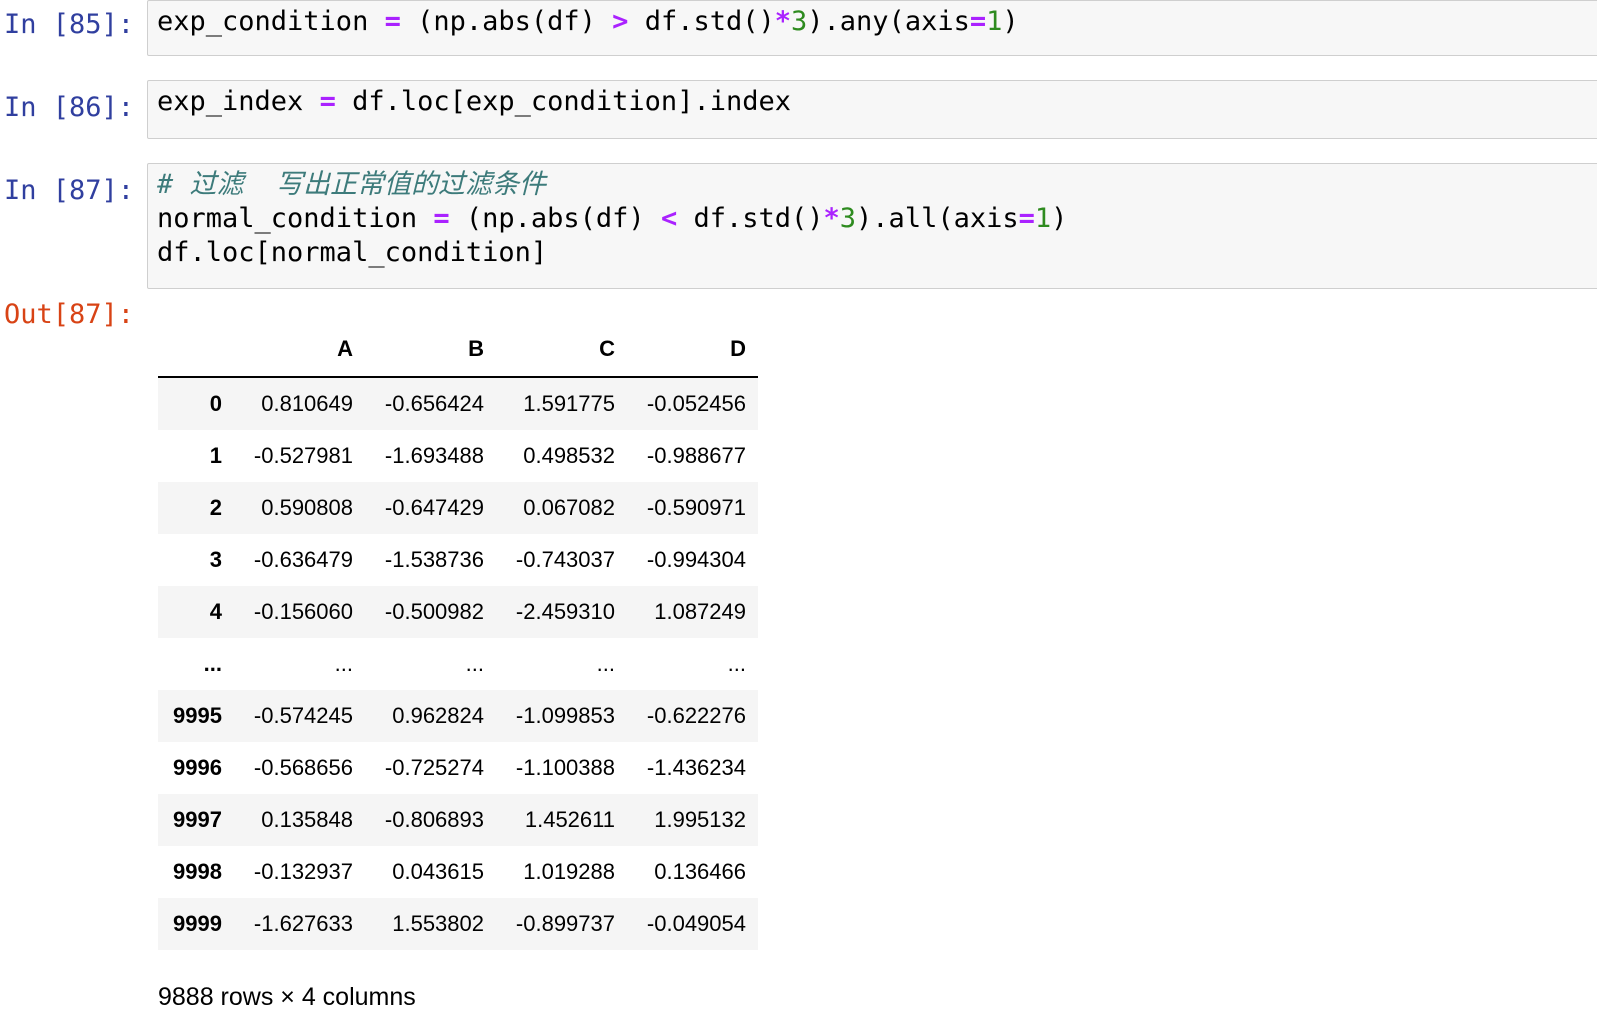  I want to click on table-cell: -0.500982, so click(434, 611).